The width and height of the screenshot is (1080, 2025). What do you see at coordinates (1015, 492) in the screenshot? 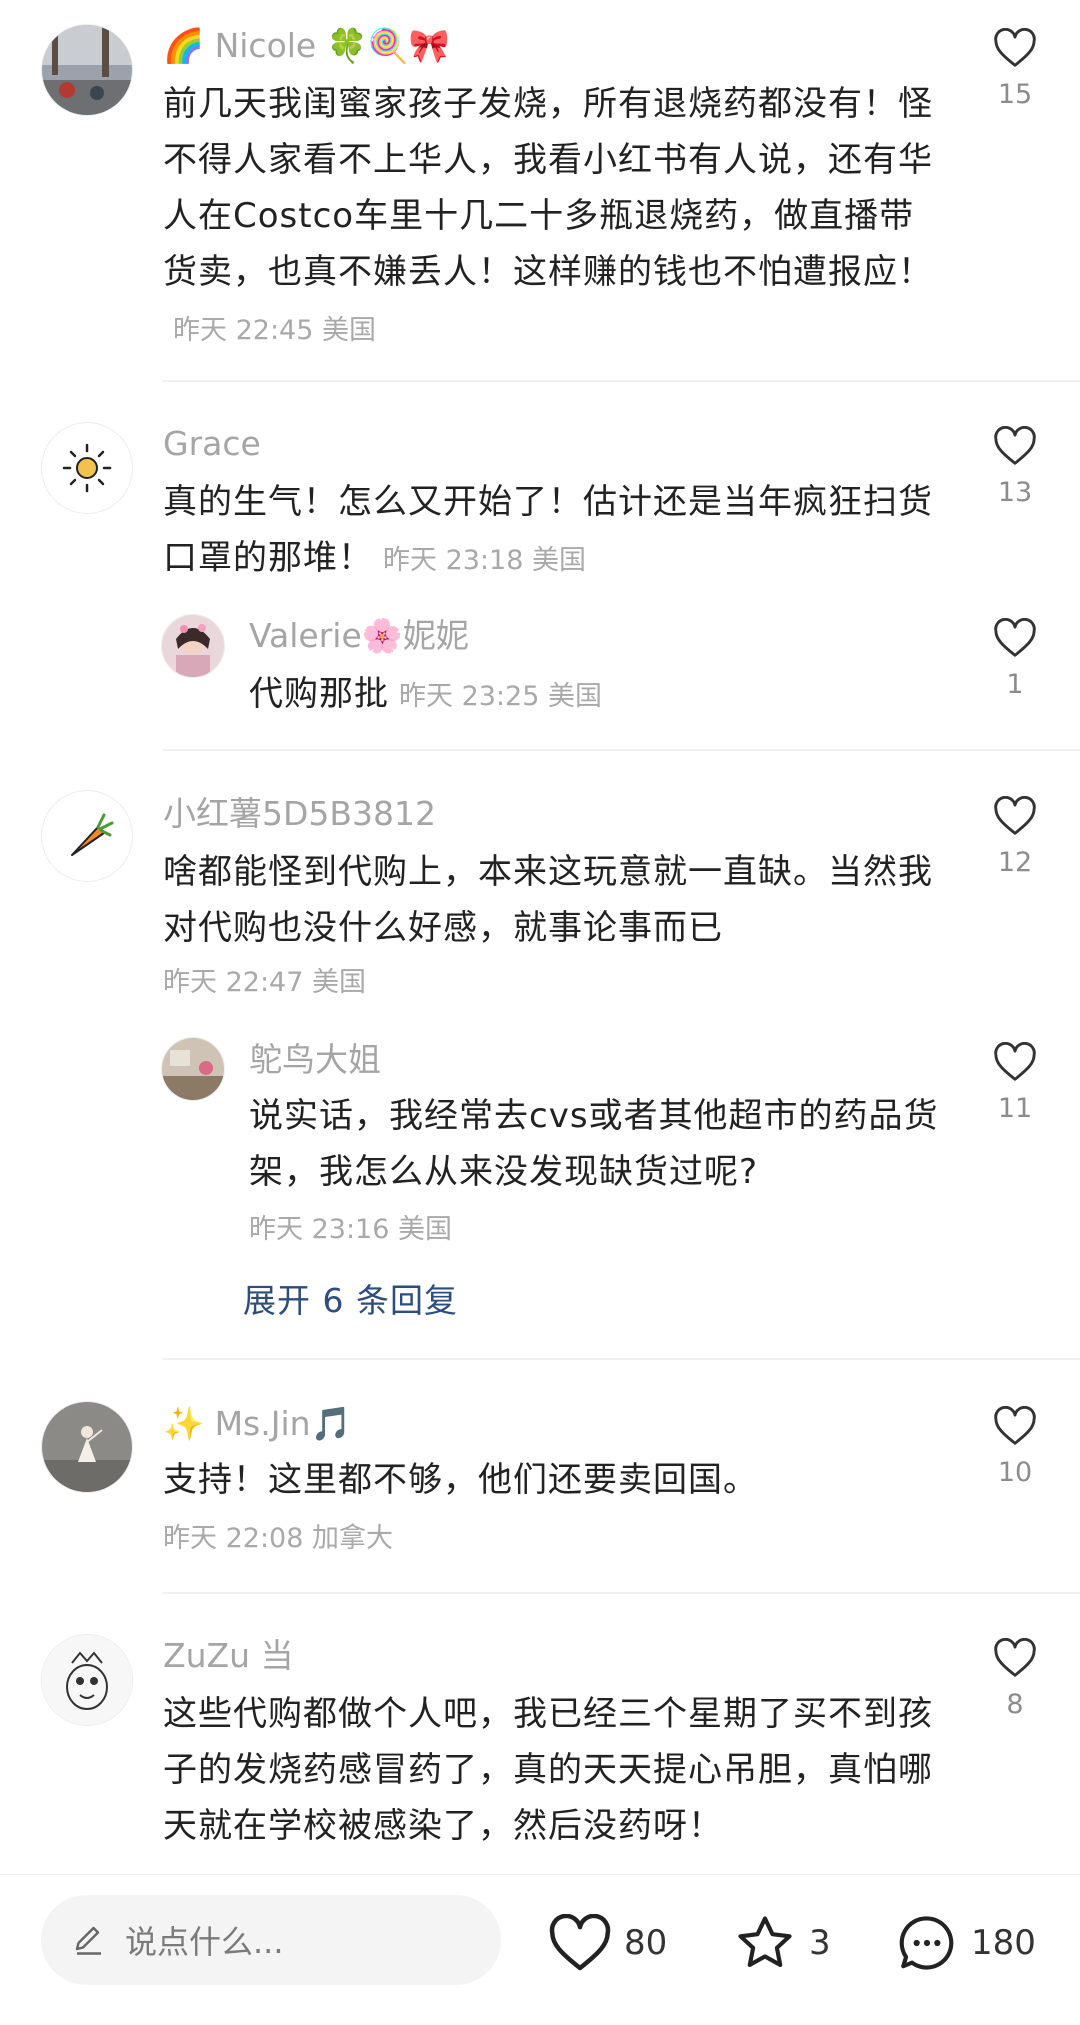
I see `like-count: 13` at bounding box center [1015, 492].